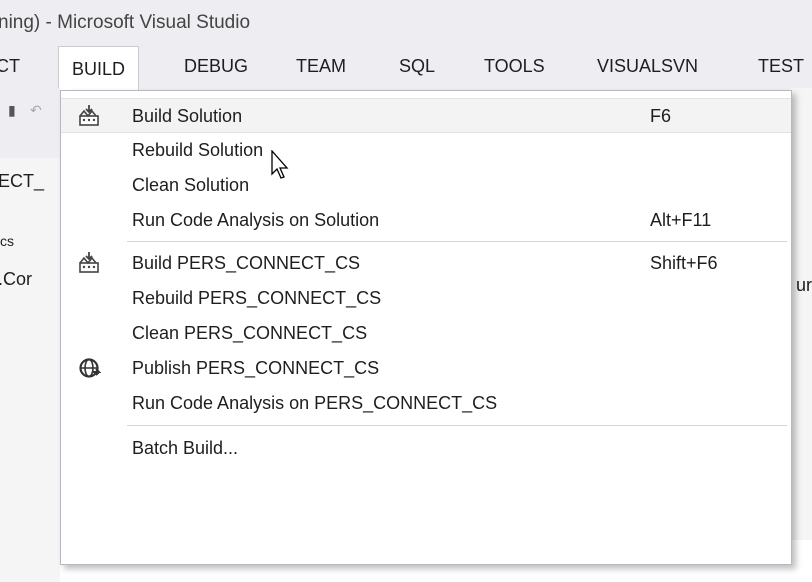 Image resolution: width=812 pixels, height=582 pixels. I want to click on toolbar: ▮ ↶, so click(30, 123).